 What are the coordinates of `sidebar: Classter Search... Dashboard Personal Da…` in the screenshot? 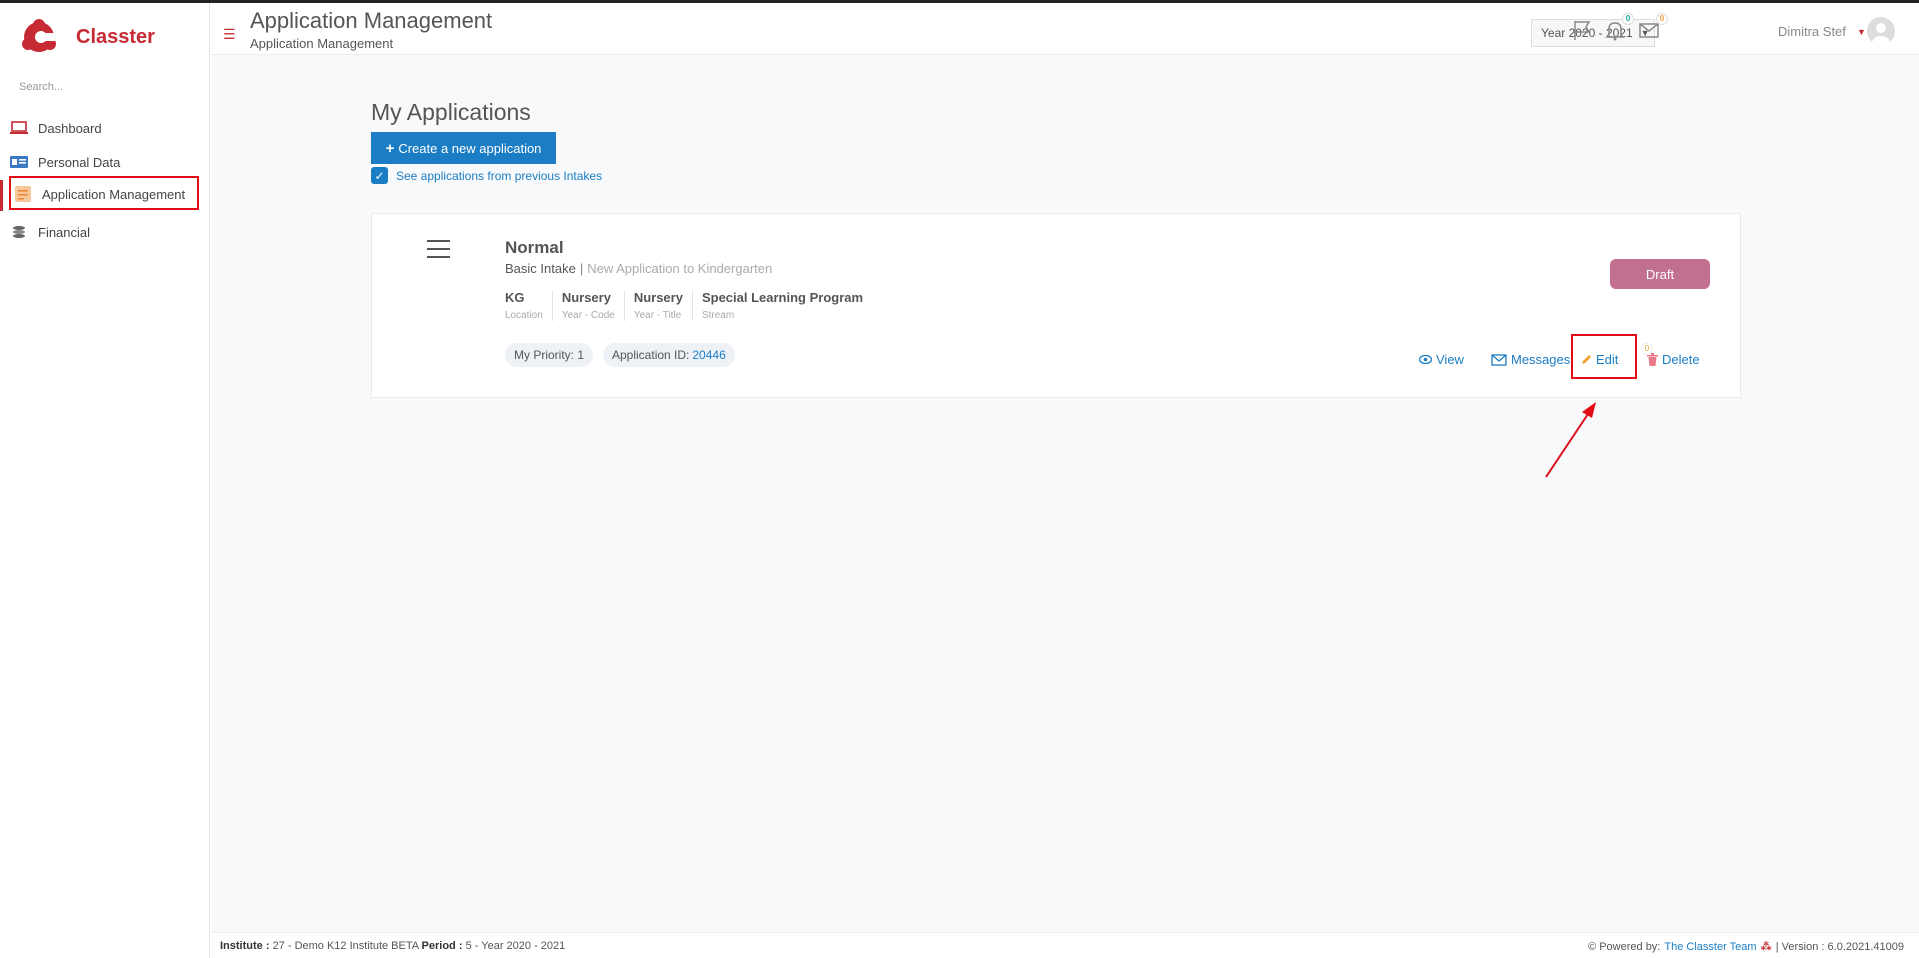 It's located at (105, 480).